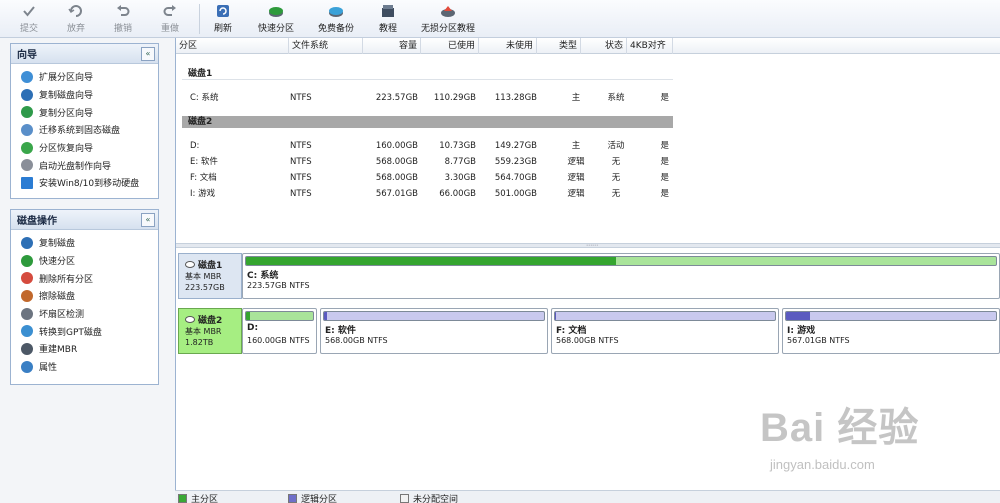  Describe the element at coordinates (84, 349) in the screenshot. I see `disk-op-rebuild-mbr: 重建MBR` at that location.